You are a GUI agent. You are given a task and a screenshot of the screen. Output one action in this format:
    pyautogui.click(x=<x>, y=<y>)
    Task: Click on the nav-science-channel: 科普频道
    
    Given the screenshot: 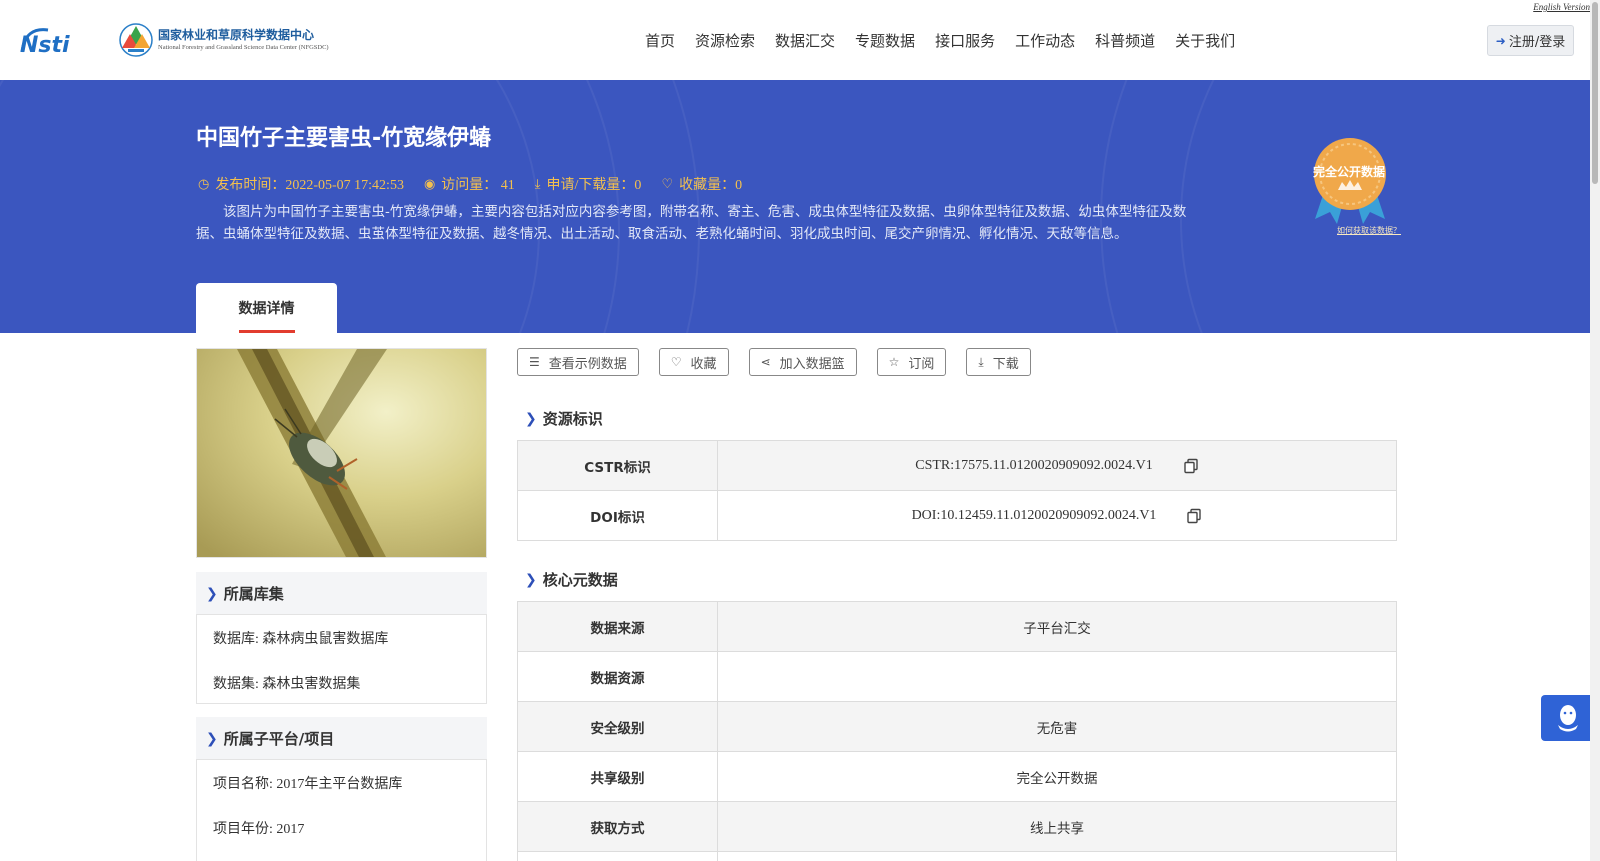 What is the action you would take?
    pyautogui.click(x=1125, y=40)
    